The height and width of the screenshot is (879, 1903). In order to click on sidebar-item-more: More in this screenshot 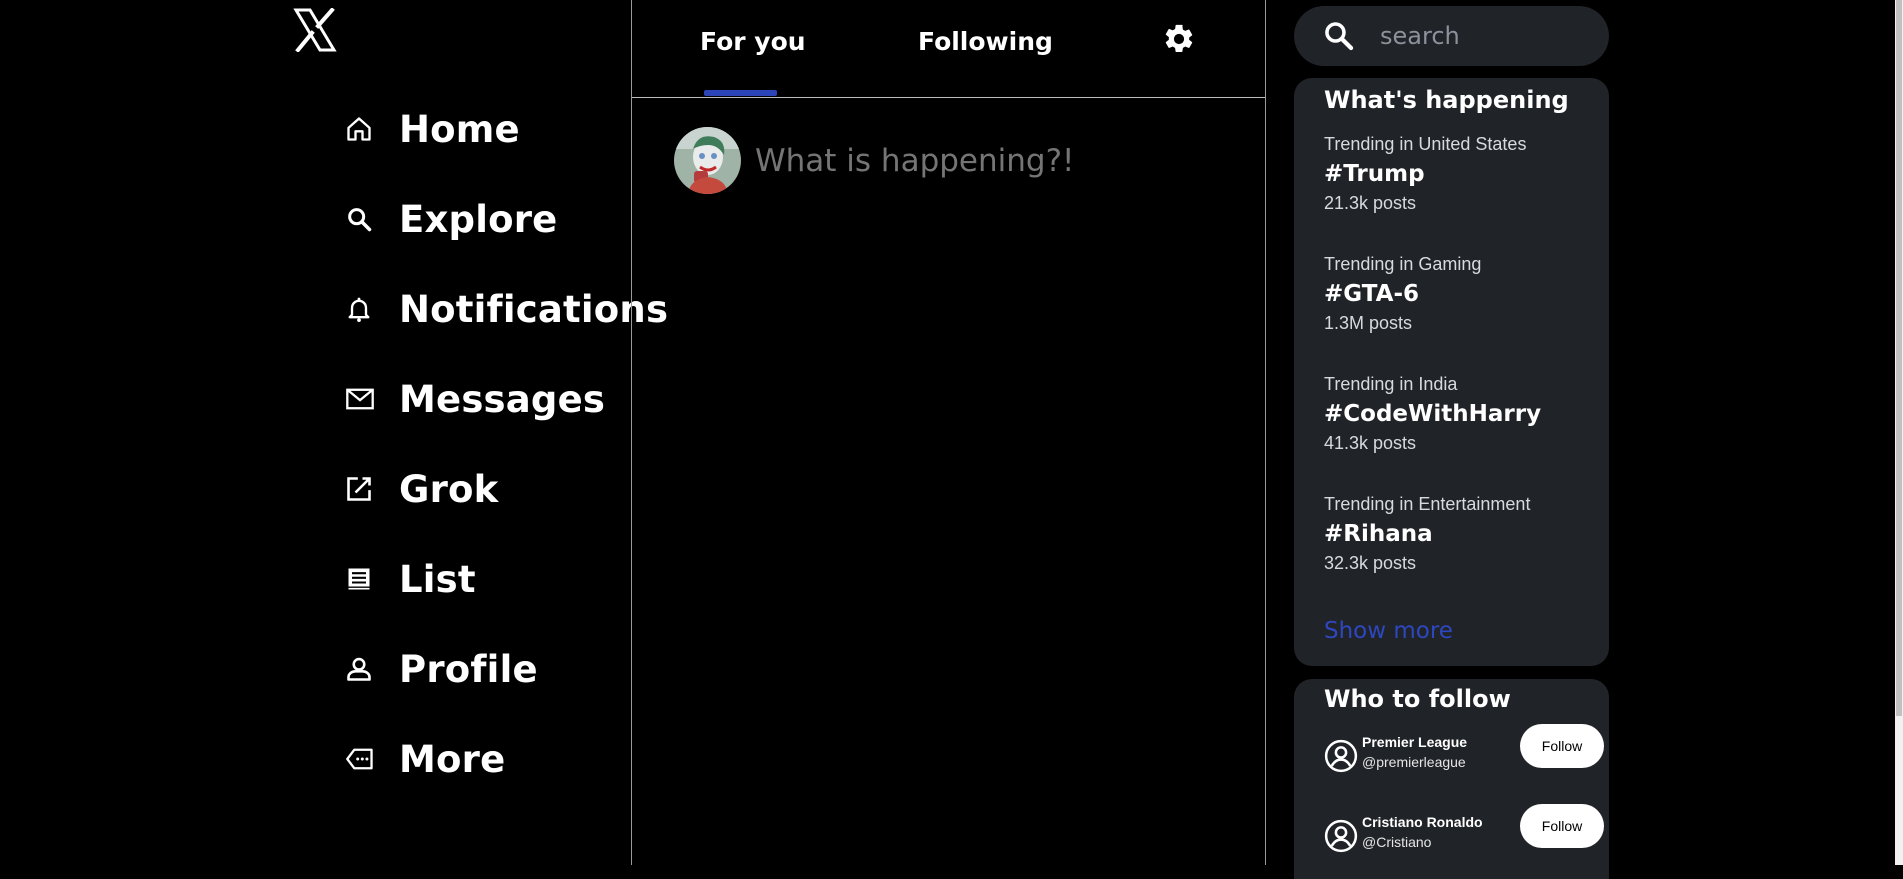, I will do `click(506, 759)`.